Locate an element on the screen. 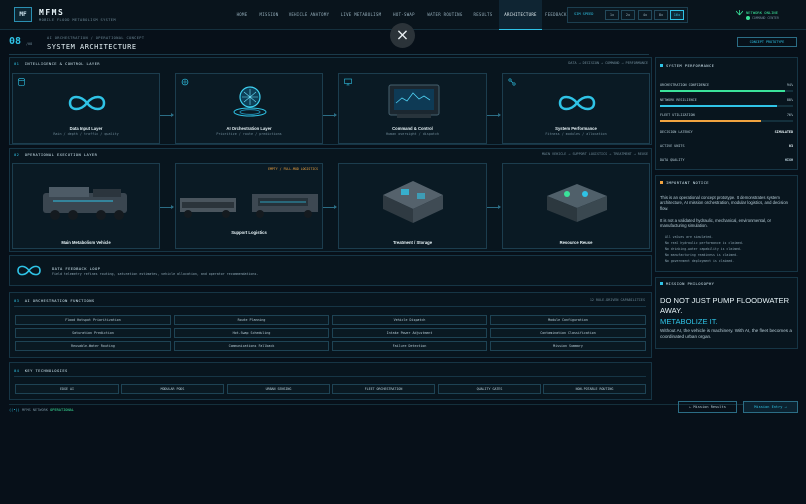 This screenshot has width=806, height=504. ai-hologram-icon is located at coordinates (250, 101).